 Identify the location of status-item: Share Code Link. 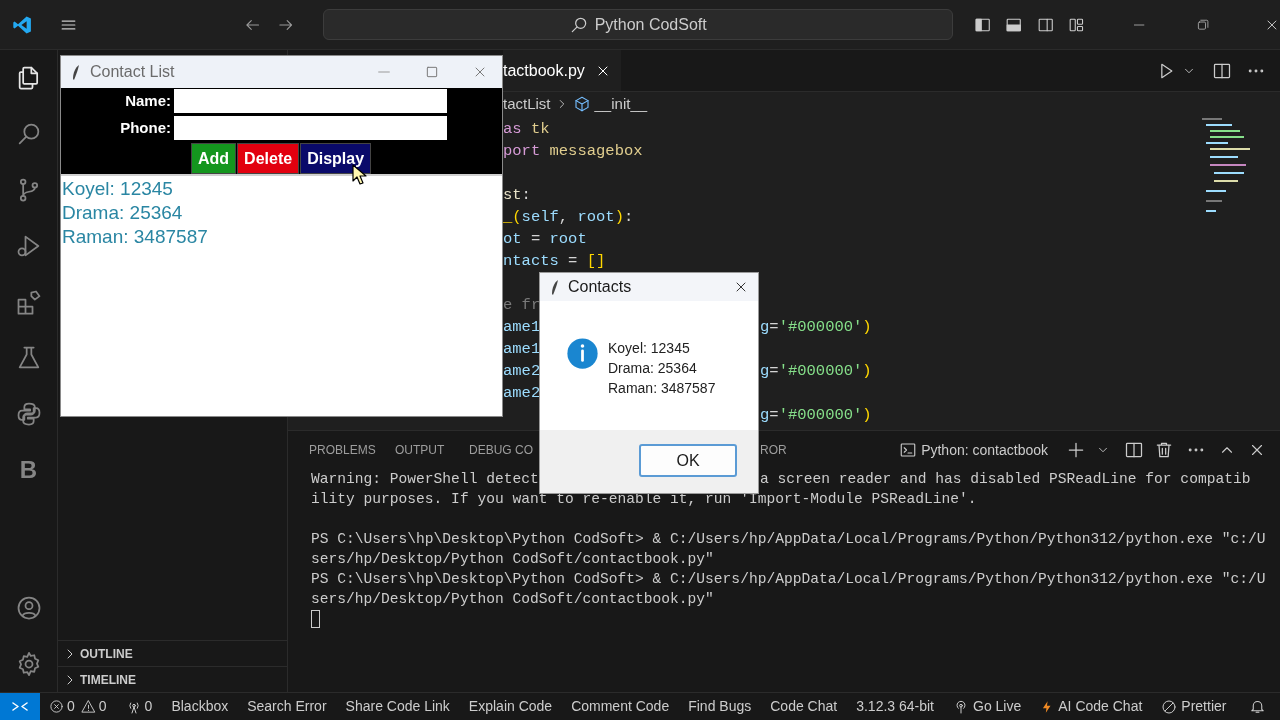
(397, 706).